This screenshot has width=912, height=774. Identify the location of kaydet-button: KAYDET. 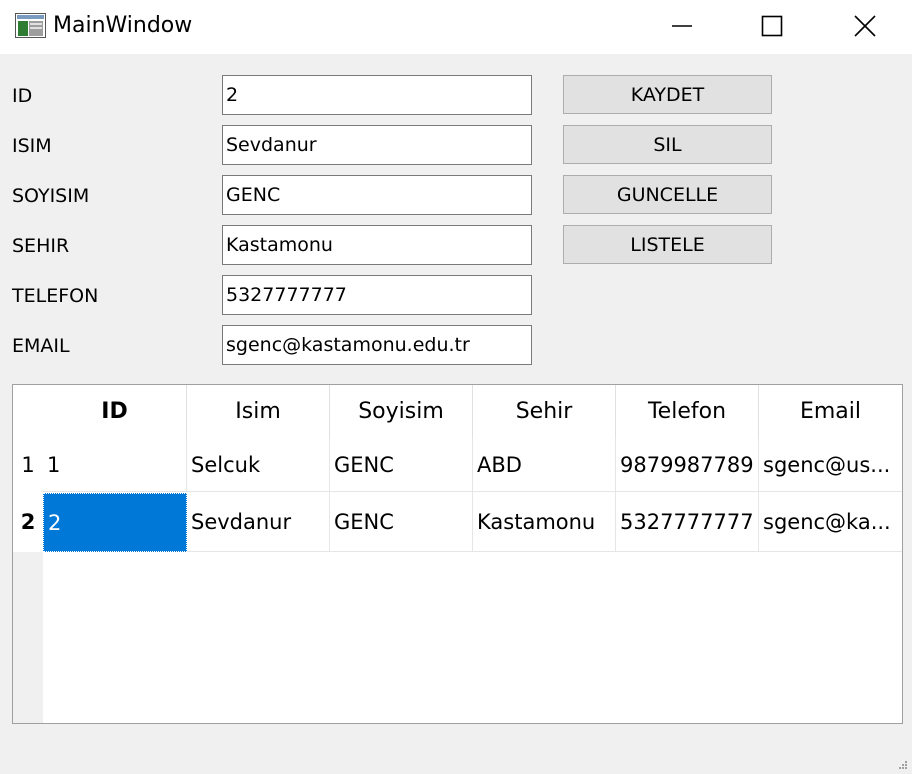
(667, 94).